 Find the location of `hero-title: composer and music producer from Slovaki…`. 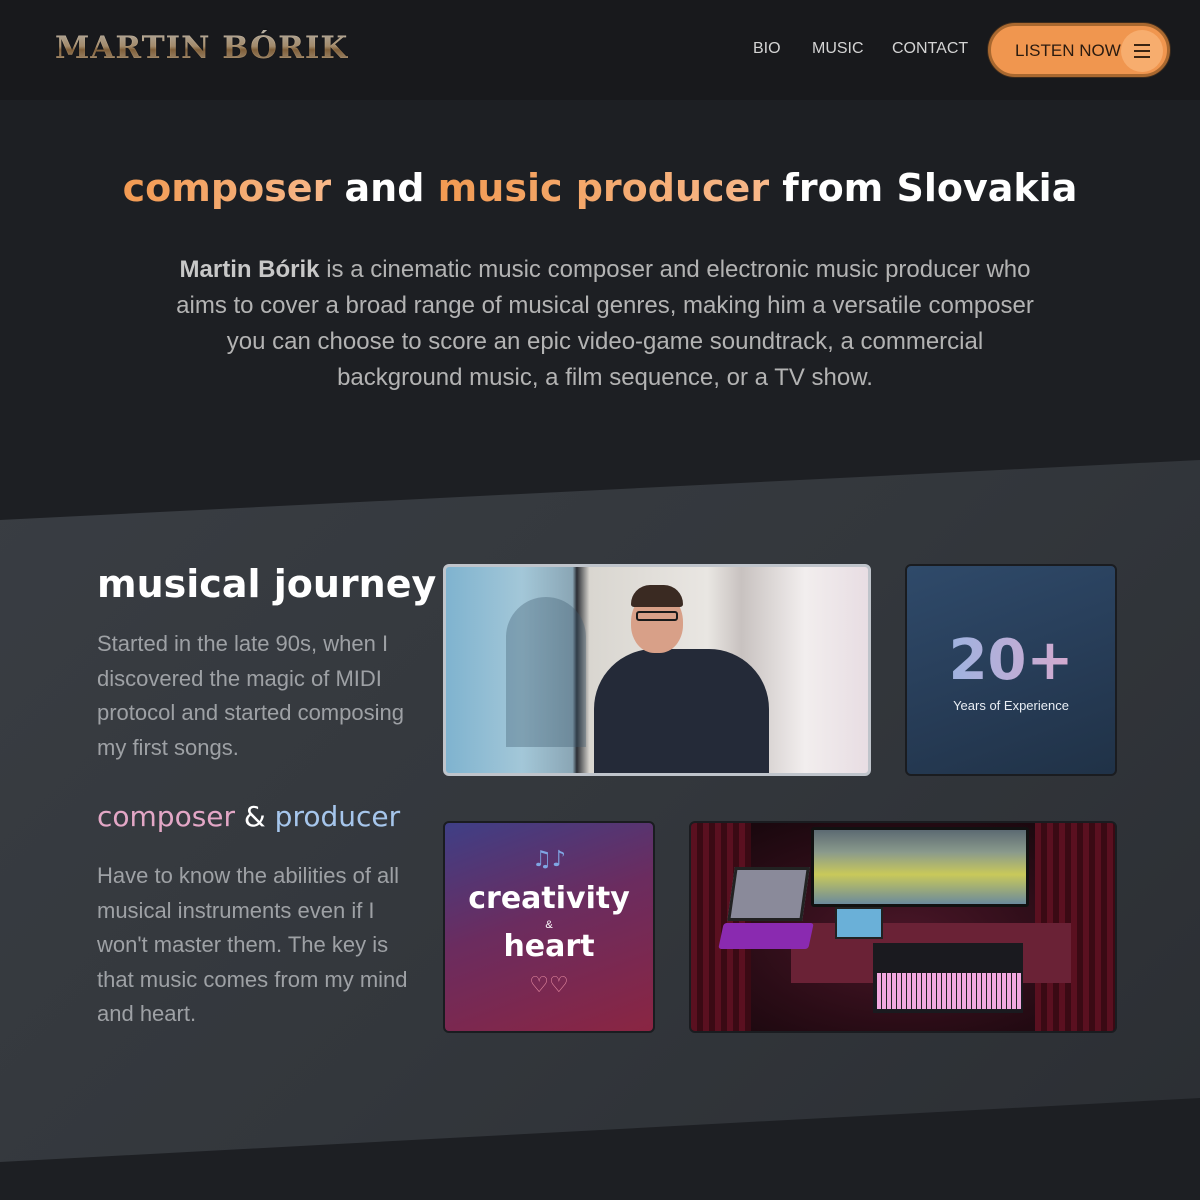

hero-title: composer and music producer from Slovaki… is located at coordinates (600, 188).